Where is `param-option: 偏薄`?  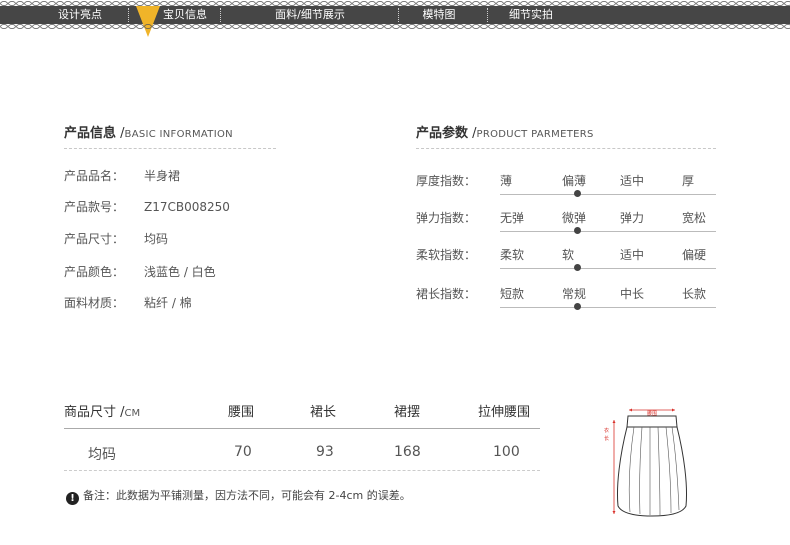 param-option: 偏薄 is located at coordinates (574, 181).